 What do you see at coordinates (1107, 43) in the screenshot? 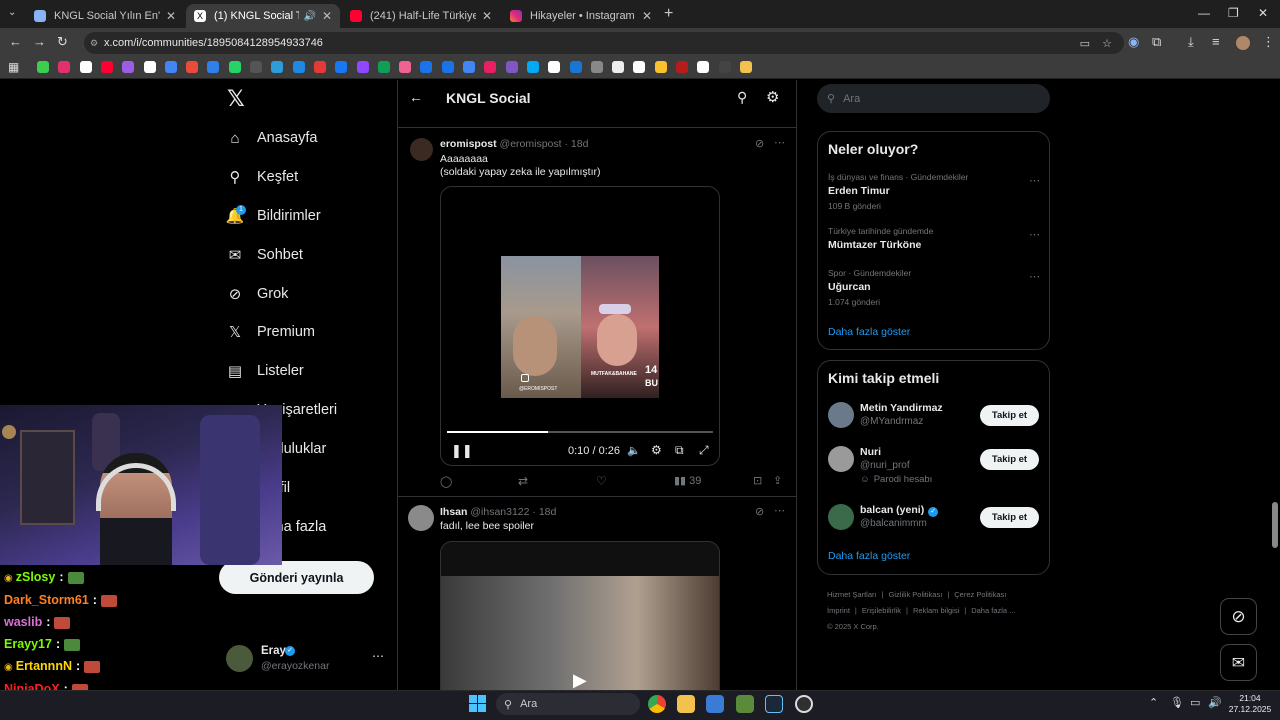
I see `star-icon: ☆` at bounding box center [1107, 43].